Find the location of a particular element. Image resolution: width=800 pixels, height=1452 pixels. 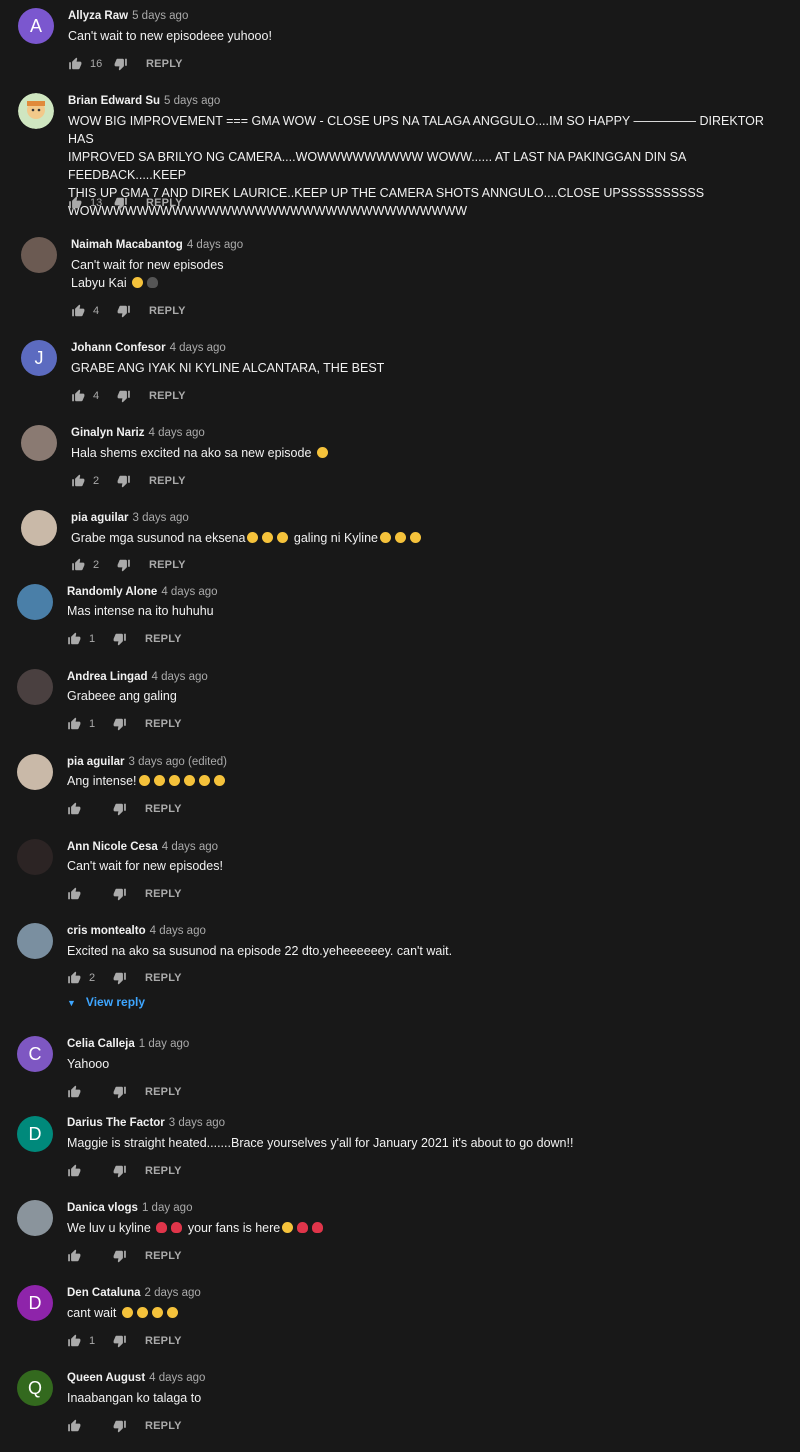

author-name: Celia Calleja is located at coordinates (101, 1044).